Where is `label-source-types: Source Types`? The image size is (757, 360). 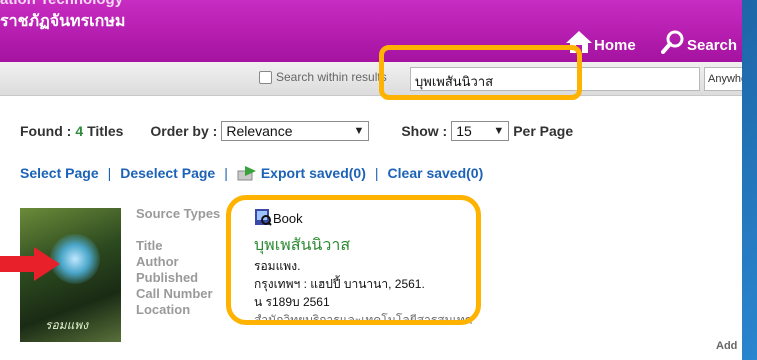
label-source-types: Source Types is located at coordinates (178, 213).